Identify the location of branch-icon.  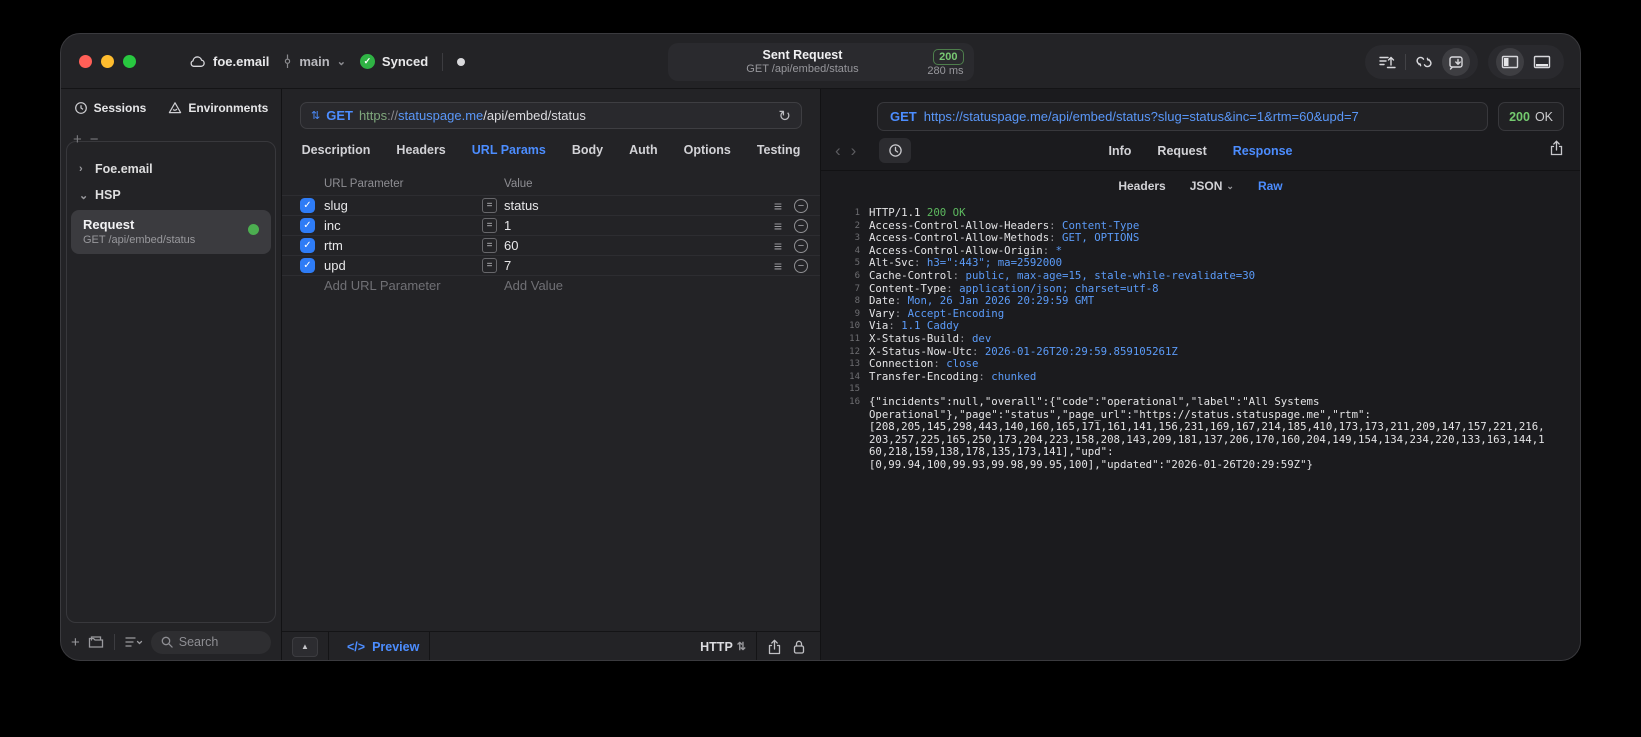
(288, 61).